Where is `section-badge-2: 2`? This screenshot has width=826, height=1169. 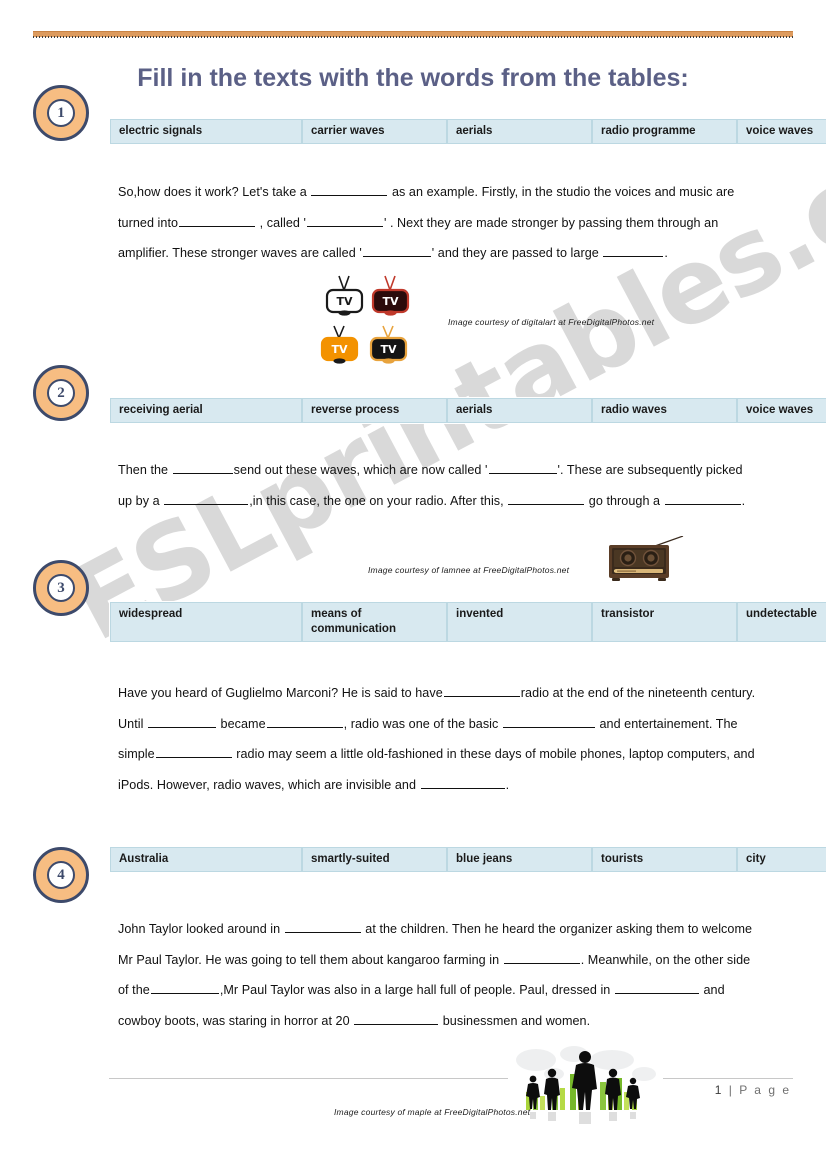
section-badge-2: 2 is located at coordinates (61, 393).